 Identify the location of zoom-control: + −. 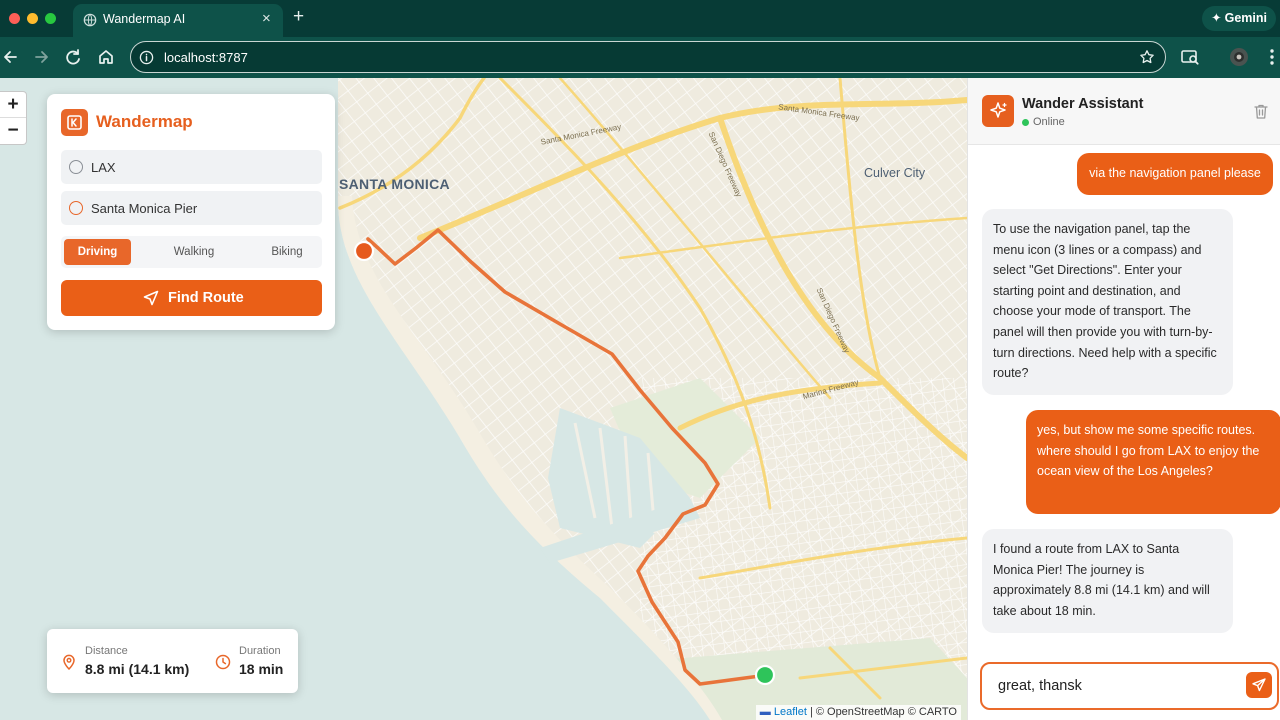
(13, 118).